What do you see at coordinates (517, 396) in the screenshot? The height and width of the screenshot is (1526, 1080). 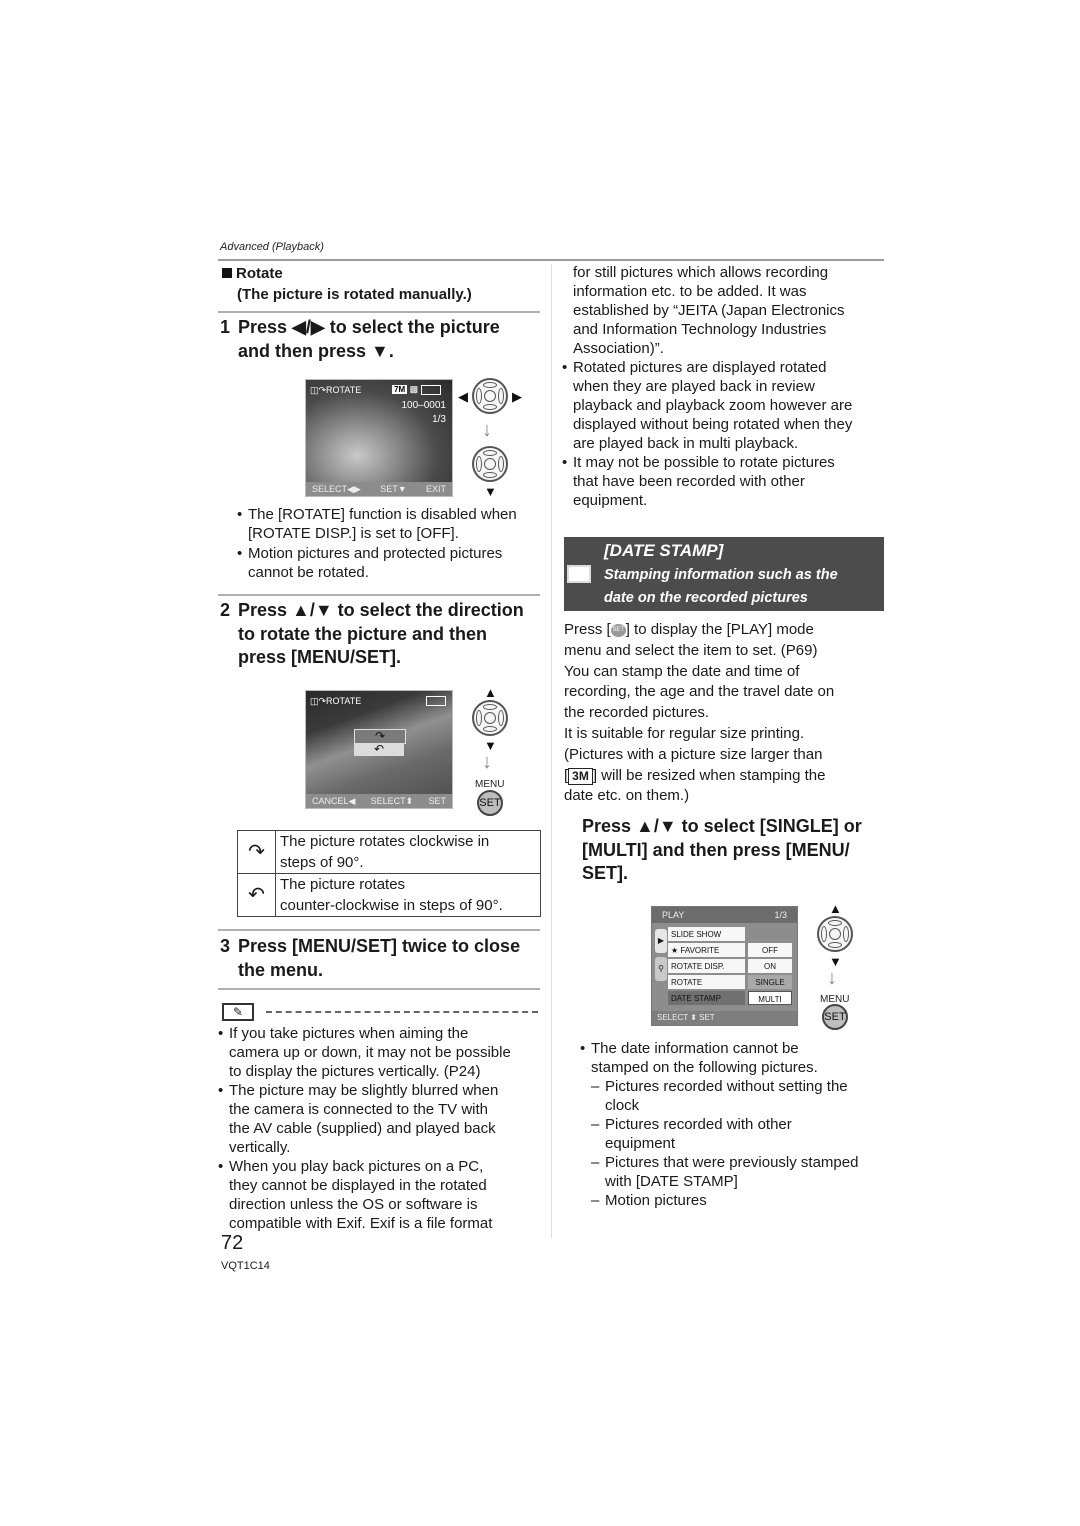 I see `right-arrow-icon: ▶` at bounding box center [517, 396].